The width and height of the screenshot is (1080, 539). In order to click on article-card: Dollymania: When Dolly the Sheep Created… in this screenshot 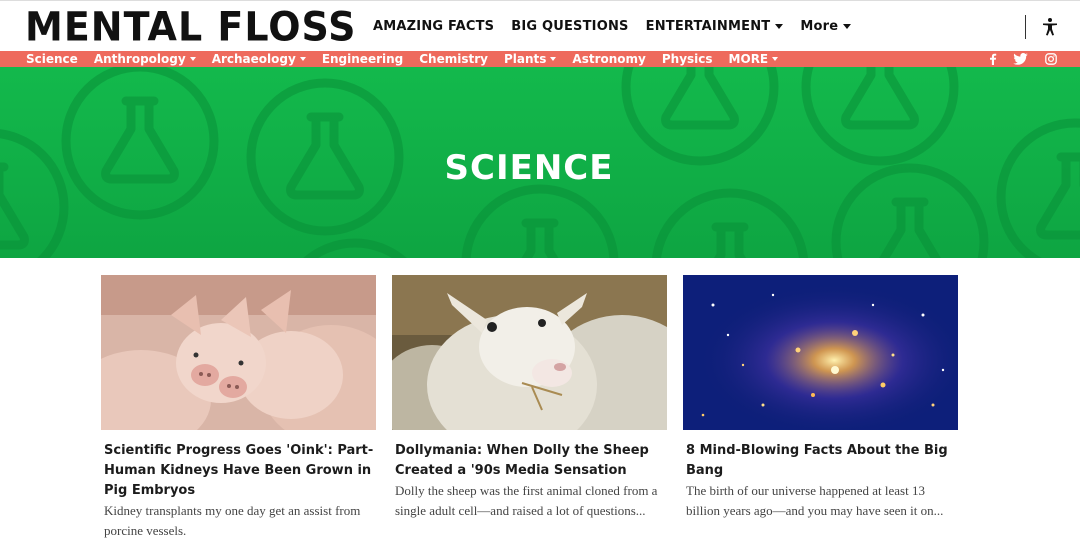, I will do `click(529, 397)`.